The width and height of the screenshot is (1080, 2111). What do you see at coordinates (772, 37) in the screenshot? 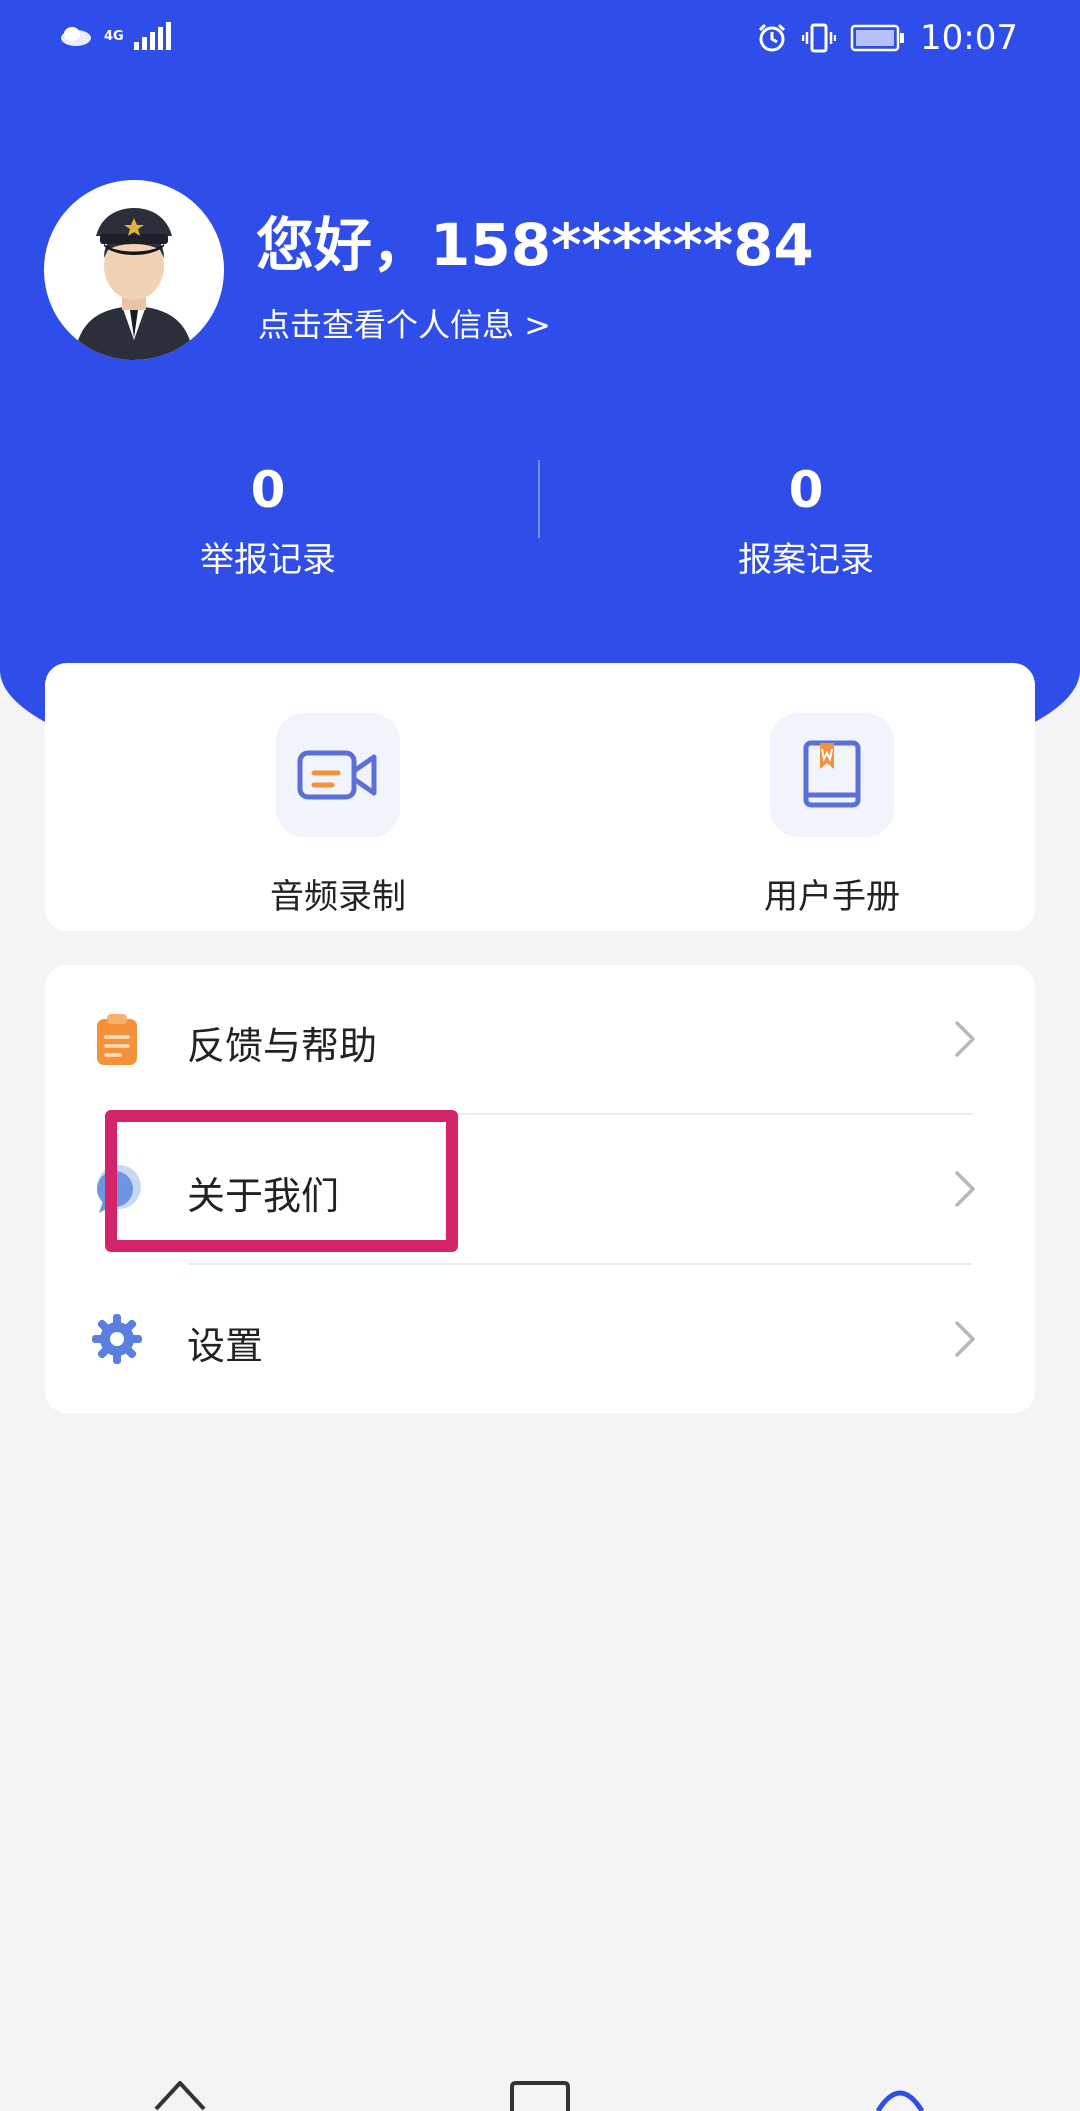
I see `alarm-icon` at bounding box center [772, 37].